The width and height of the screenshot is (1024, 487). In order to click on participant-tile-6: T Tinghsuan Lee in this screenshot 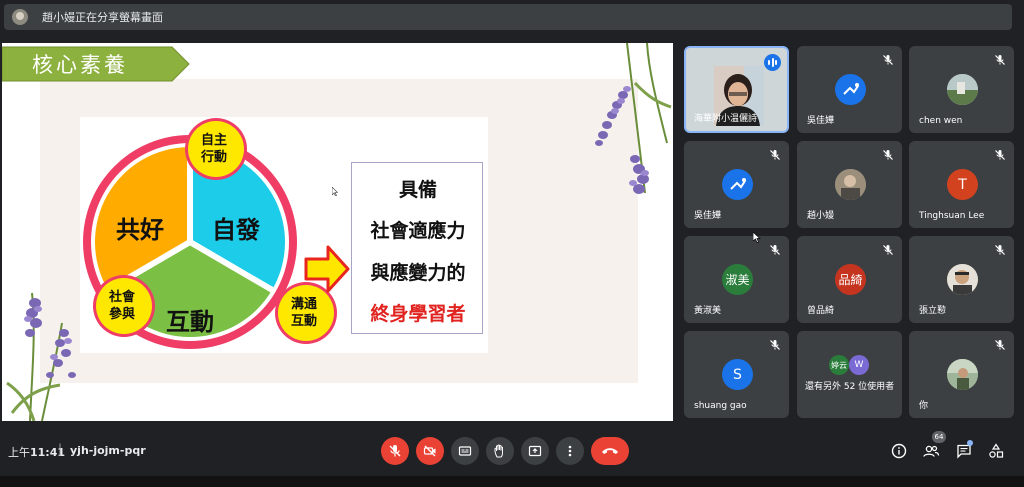, I will do `click(961, 184)`.